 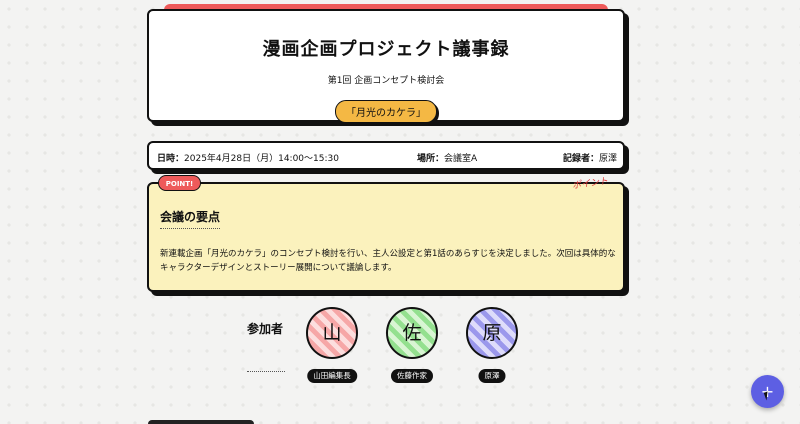 I want to click on participant-name: 佐藤作家, so click(x=412, y=376).